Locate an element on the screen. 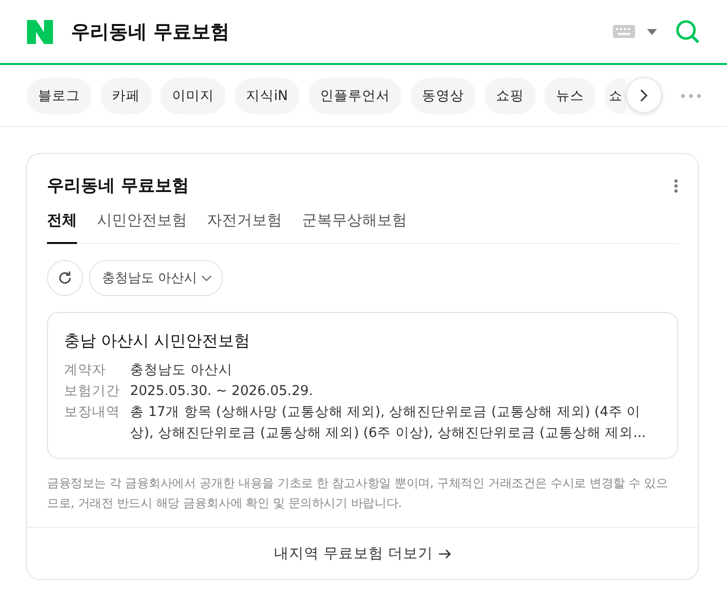  kebab-menu-icon is located at coordinates (676, 185).